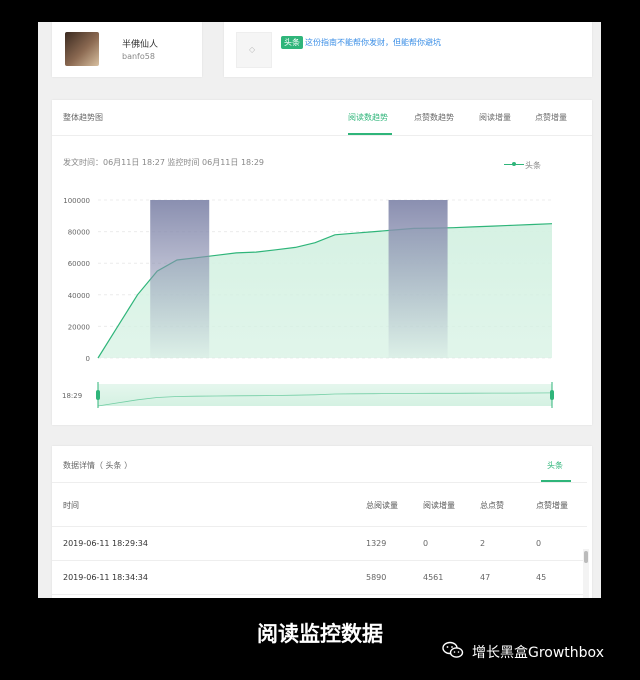  What do you see at coordinates (79, 233) in the screenshot?
I see `y-tick-label: 80000` at bounding box center [79, 233].